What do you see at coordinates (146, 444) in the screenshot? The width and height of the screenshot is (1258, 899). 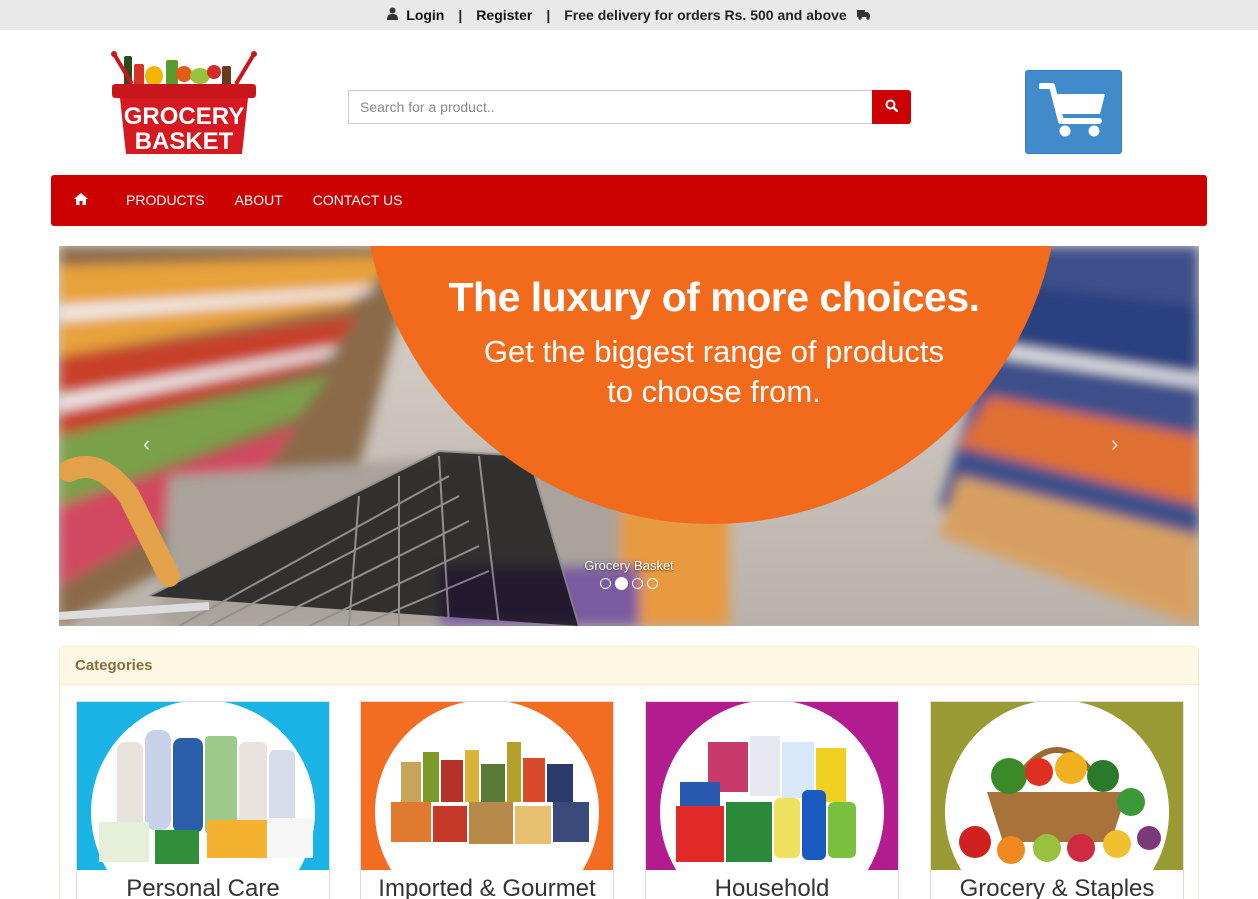 I see `carousel-prev-arrow: ‹` at bounding box center [146, 444].